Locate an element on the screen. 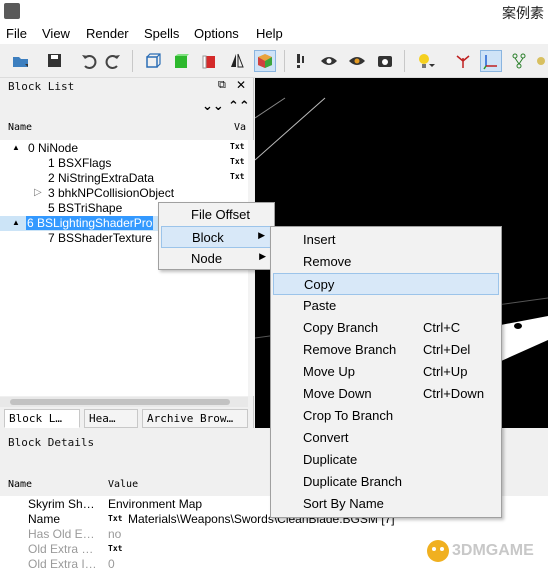 The width and height of the screenshot is (548, 568). tree-horizontal-scrollbar is located at coordinates (124, 402).